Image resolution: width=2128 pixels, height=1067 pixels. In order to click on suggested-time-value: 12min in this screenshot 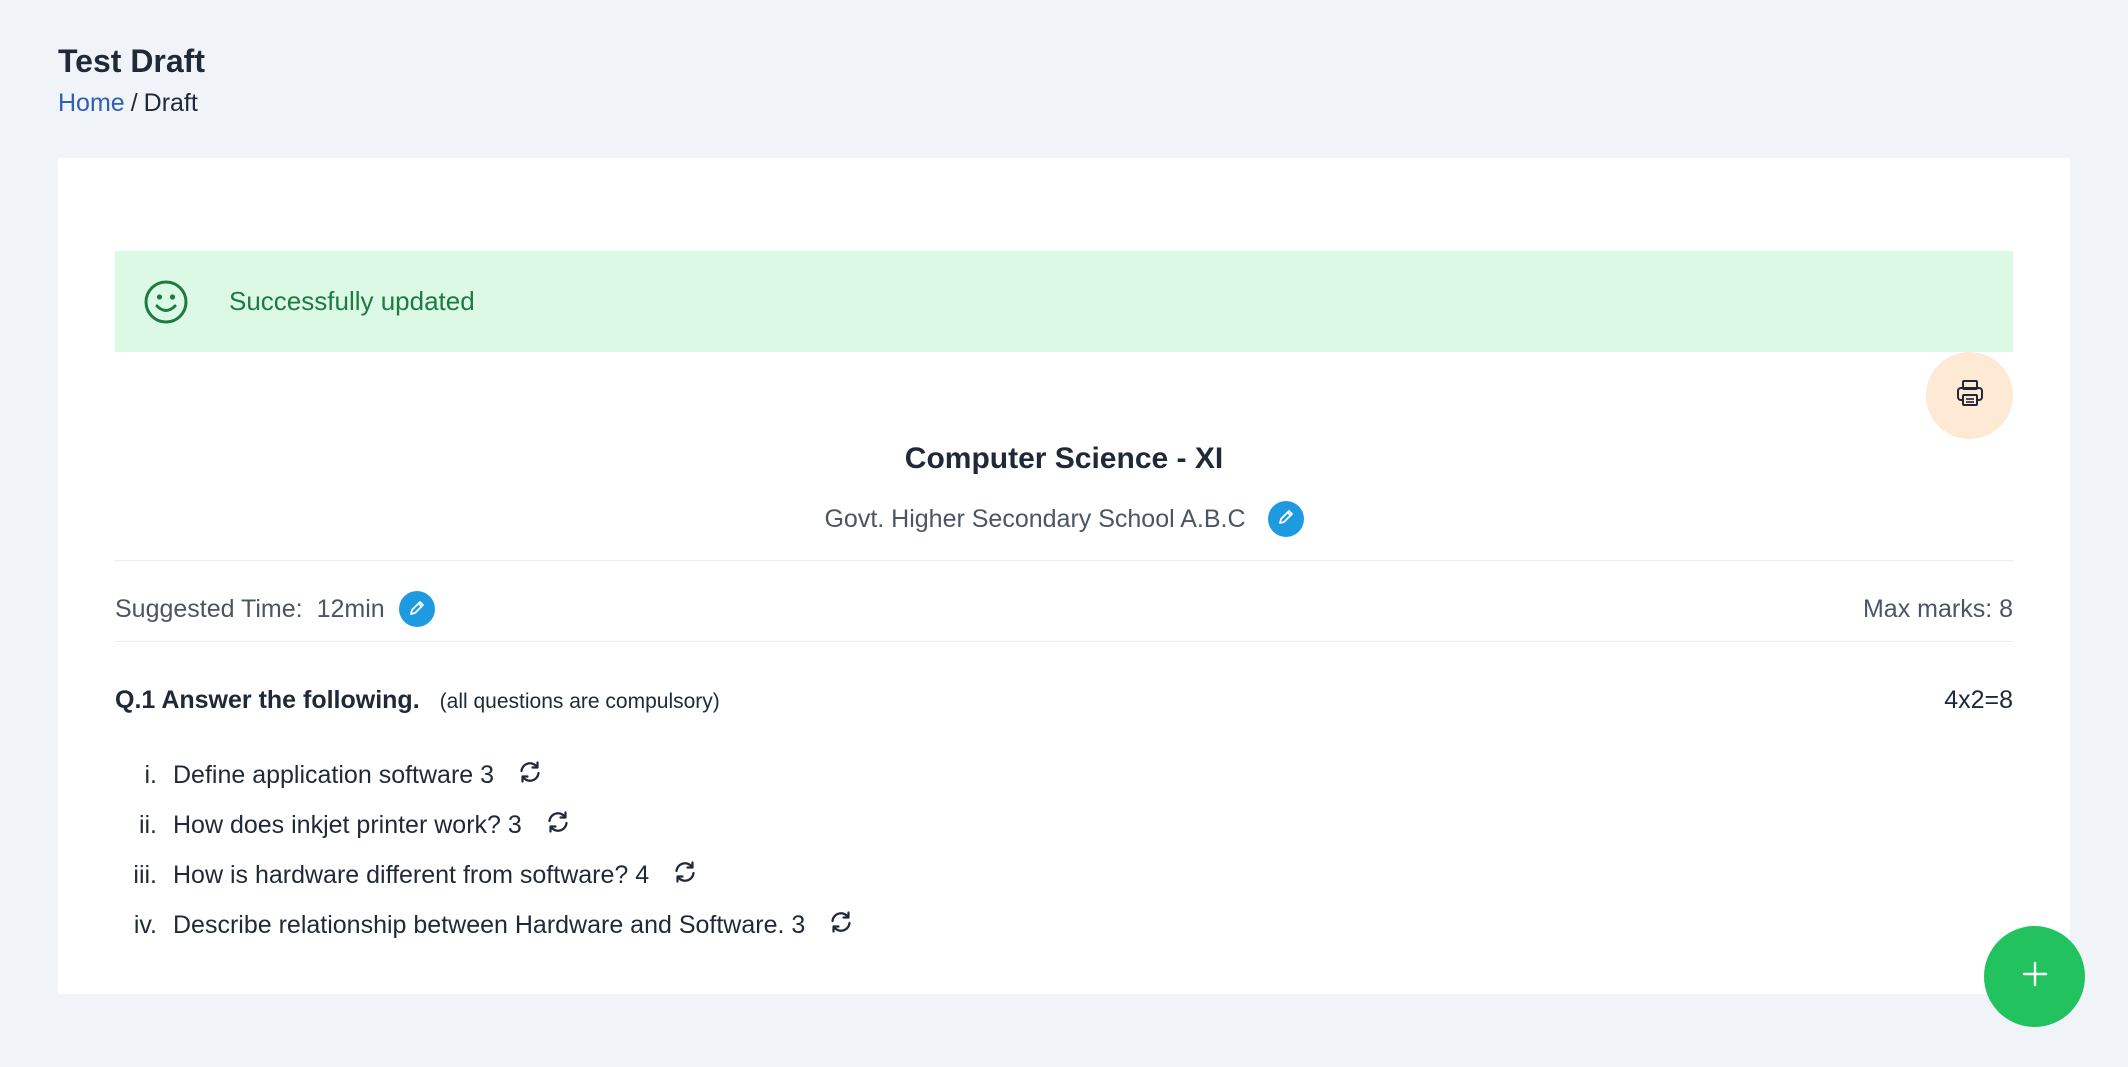, I will do `click(350, 608)`.